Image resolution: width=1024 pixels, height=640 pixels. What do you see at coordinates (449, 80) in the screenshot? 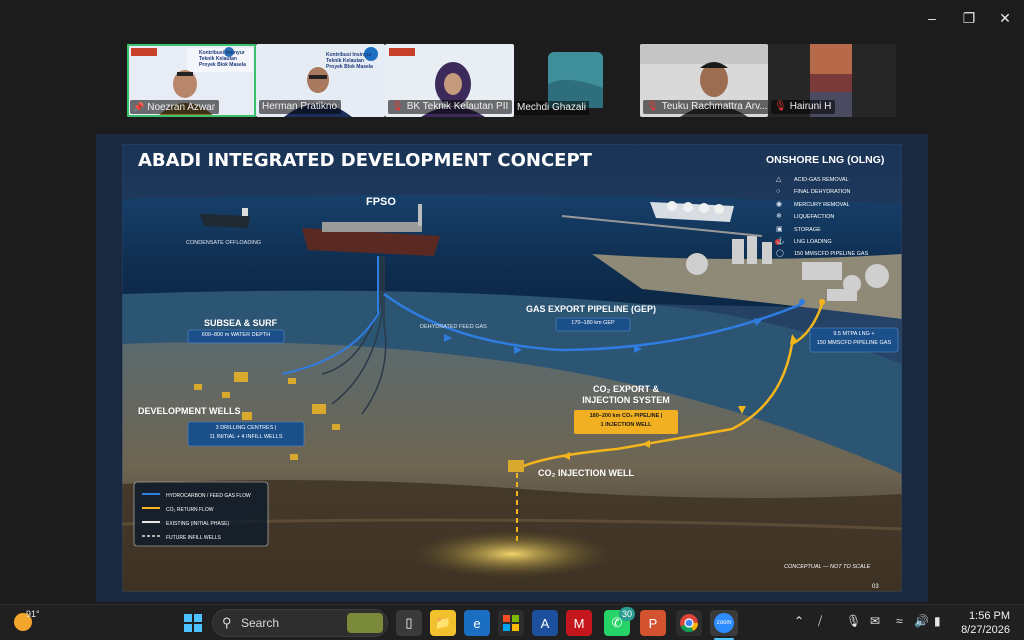
I see `participant-tile: 🎙 BK Teknik Kelautan PII` at bounding box center [449, 80].